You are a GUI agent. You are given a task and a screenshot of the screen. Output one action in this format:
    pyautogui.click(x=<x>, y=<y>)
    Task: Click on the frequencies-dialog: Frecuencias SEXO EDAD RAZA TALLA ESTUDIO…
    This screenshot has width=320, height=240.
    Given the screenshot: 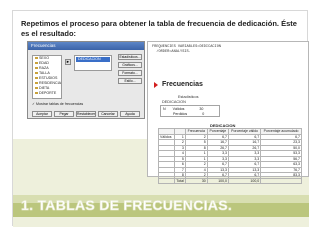 What is the action you would take?
    pyautogui.click(x=86, y=80)
    